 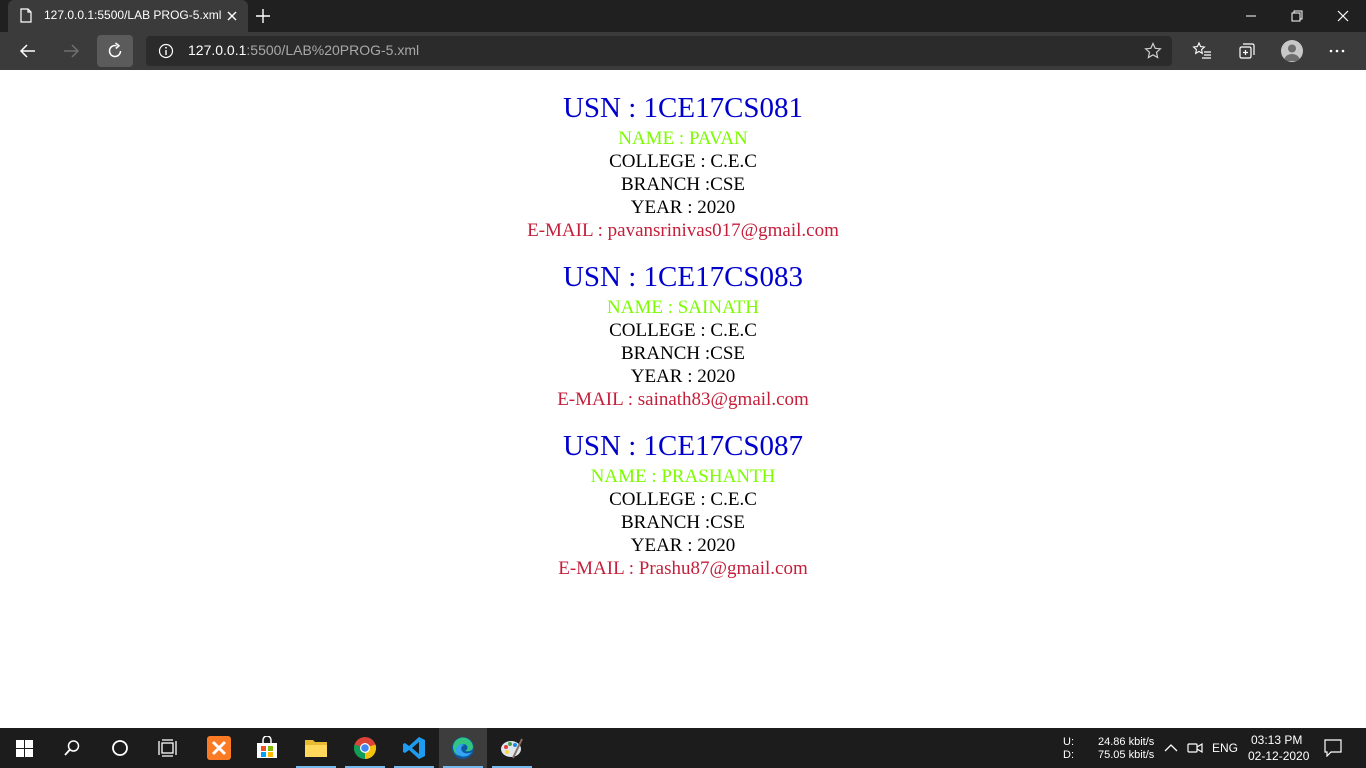 I want to click on cortana-button, so click(x=120, y=748).